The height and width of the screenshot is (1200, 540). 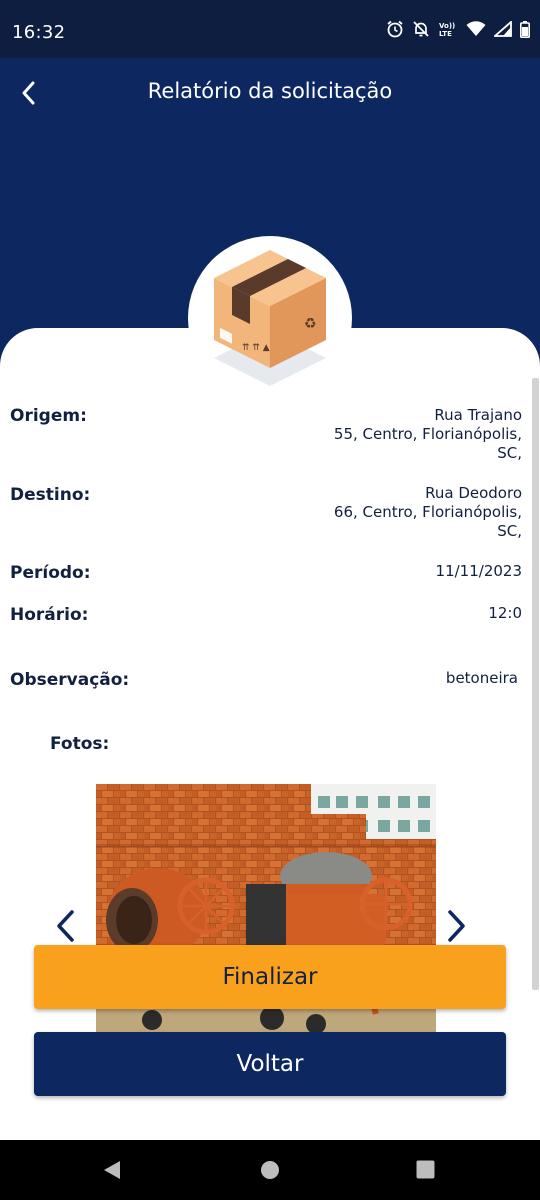 What do you see at coordinates (445, 34) in the screenshot?
I see `svg-text: LTE` at bounding box center [445, 34].